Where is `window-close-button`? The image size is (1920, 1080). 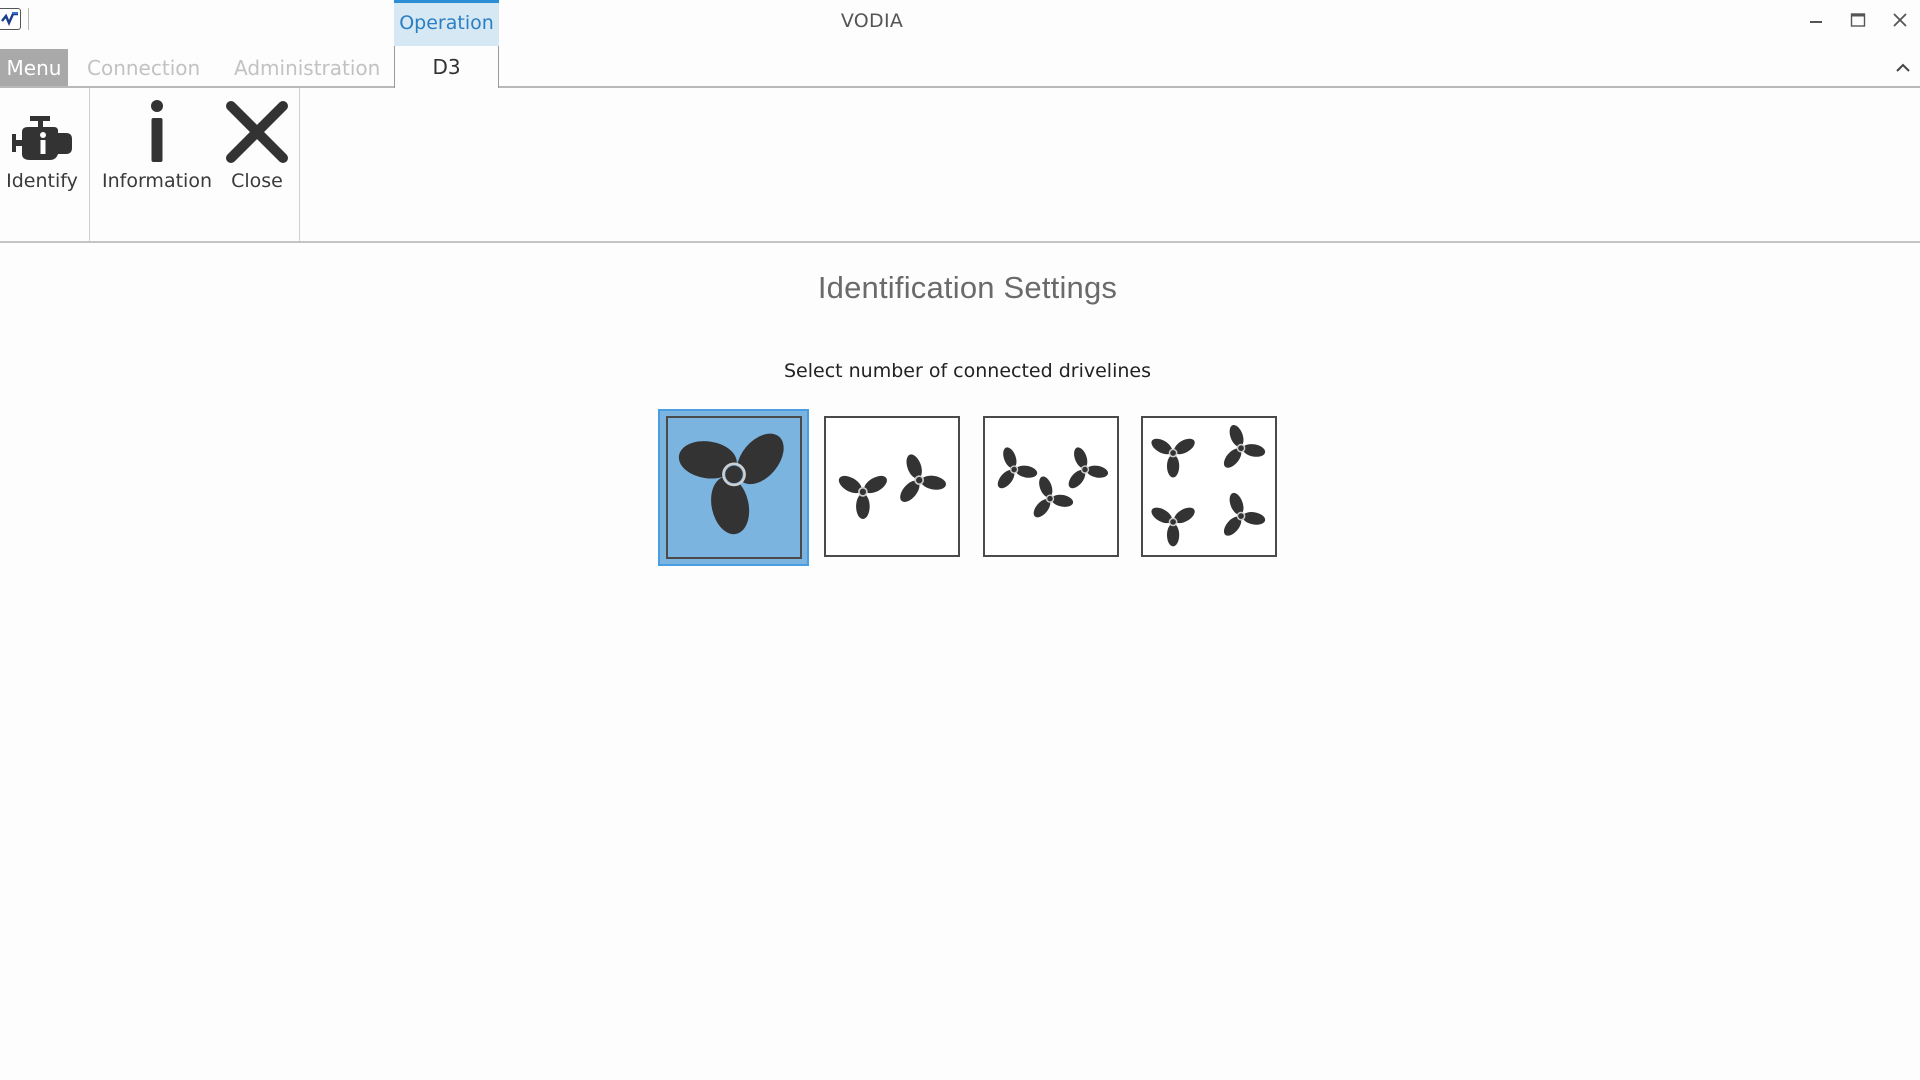 window-close-button is located at coordinates (1900, 20).